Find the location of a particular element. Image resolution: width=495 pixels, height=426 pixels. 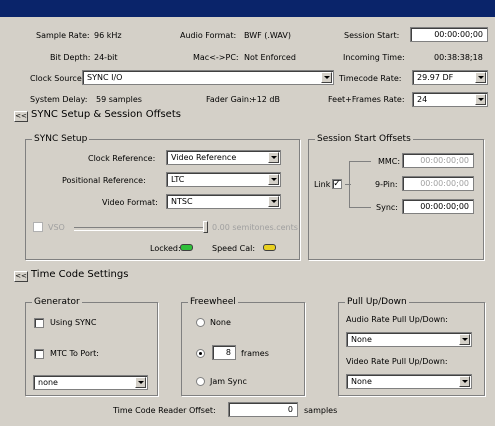

bit-depth-label: Bit Depth: is located at coordinates (70, 57).